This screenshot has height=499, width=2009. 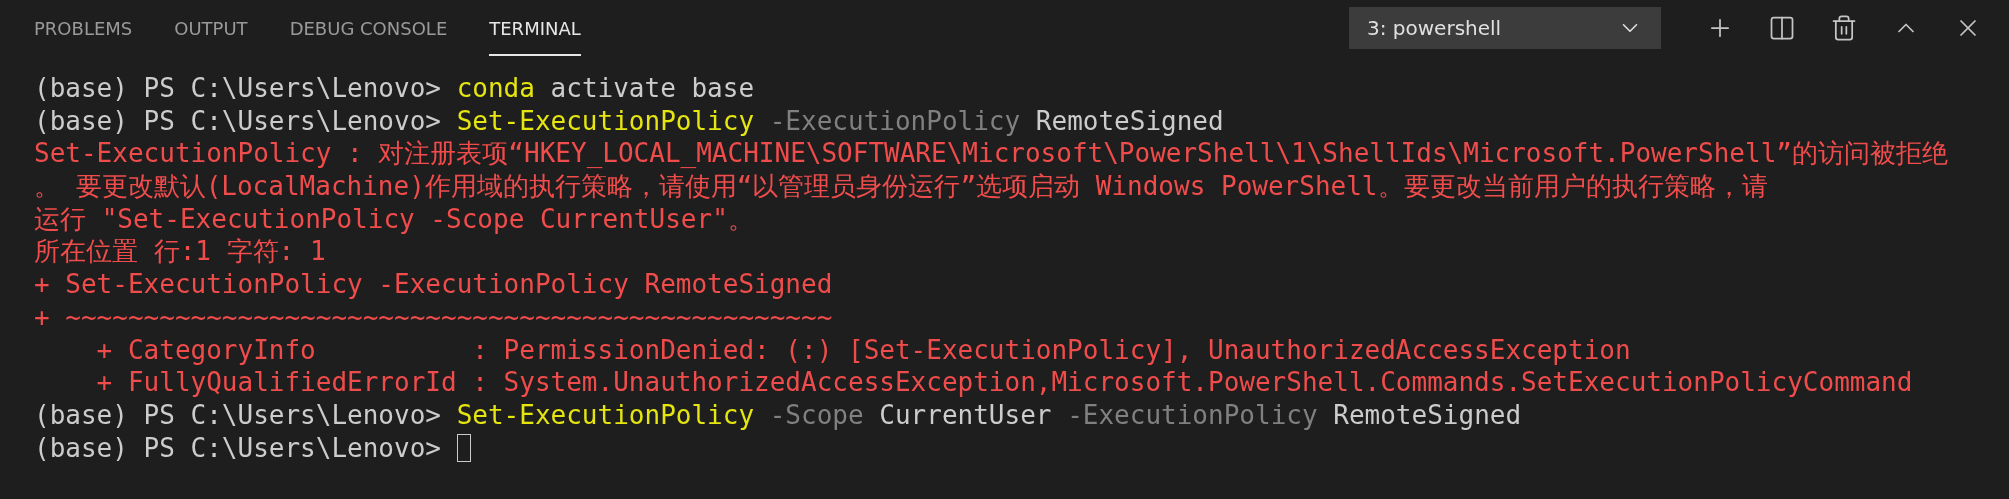 What do you see at coordinates (83, 28) in the screenshot?
I see `panel-tab: PROBLEMS` at bounding box center [83, 28].